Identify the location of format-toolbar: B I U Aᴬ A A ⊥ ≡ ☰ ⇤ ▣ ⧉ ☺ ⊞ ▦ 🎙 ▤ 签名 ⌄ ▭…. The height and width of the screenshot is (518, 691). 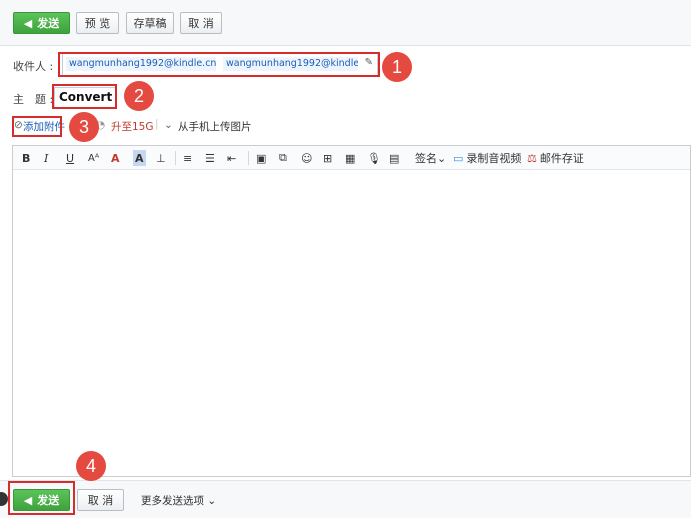
(351, 158).